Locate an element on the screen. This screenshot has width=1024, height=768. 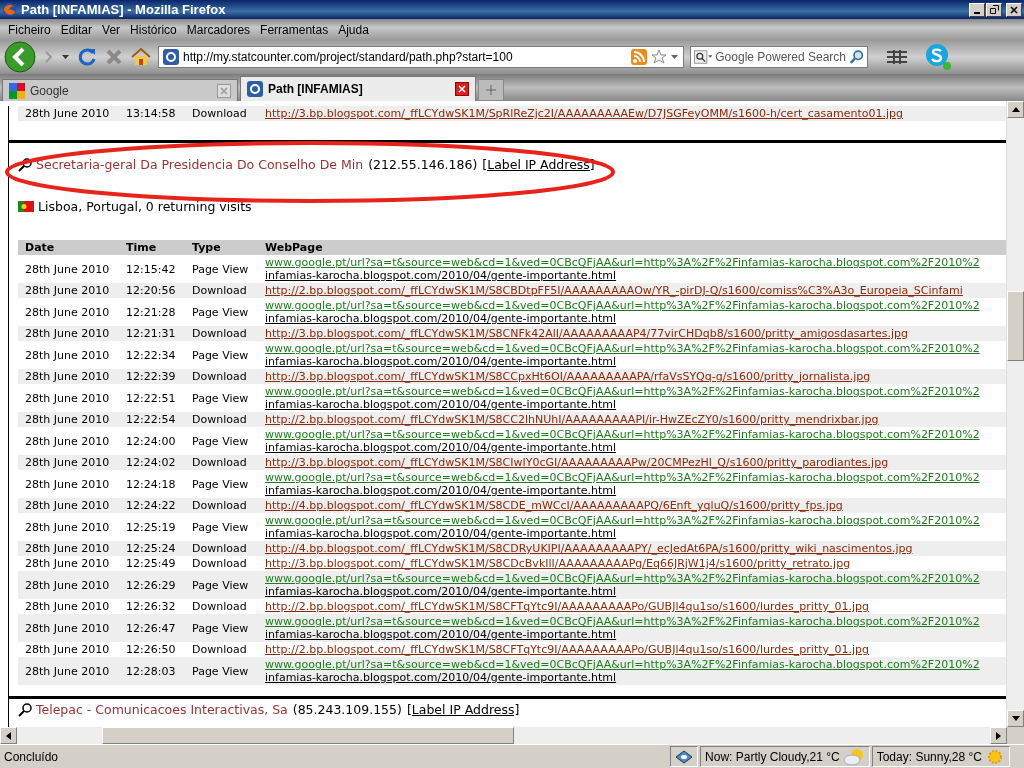
status-text: Concluído is located at coordinates (31, 756).